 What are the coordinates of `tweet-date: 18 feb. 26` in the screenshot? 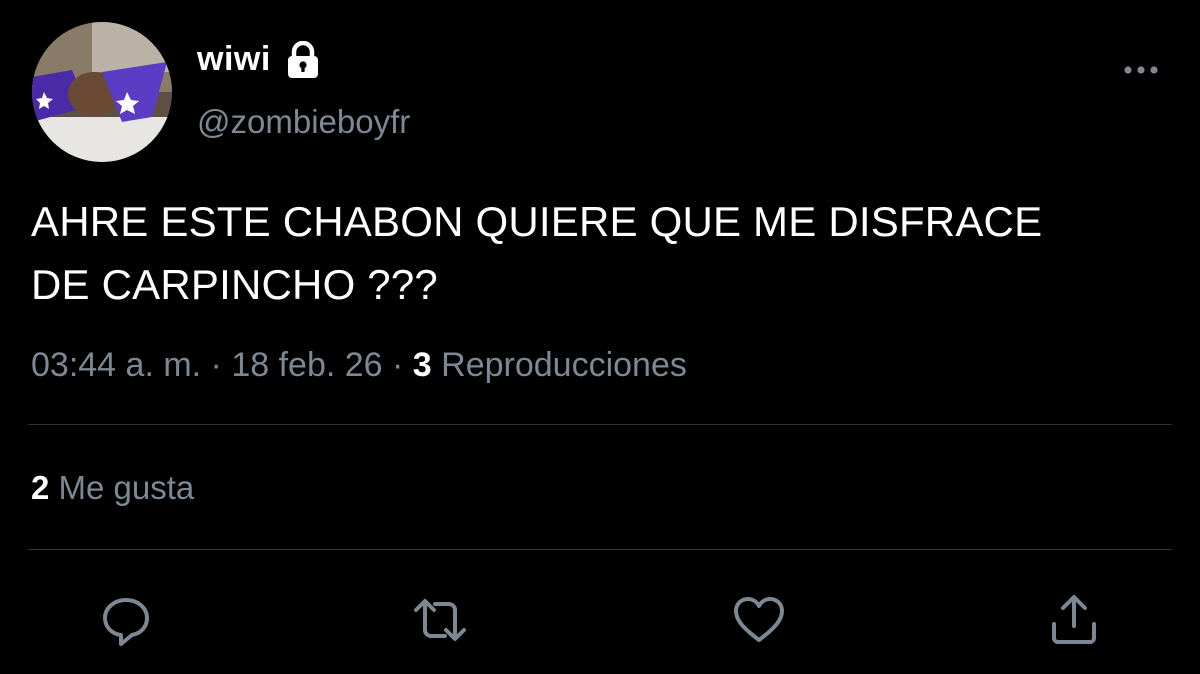 It's located at (306, 365).